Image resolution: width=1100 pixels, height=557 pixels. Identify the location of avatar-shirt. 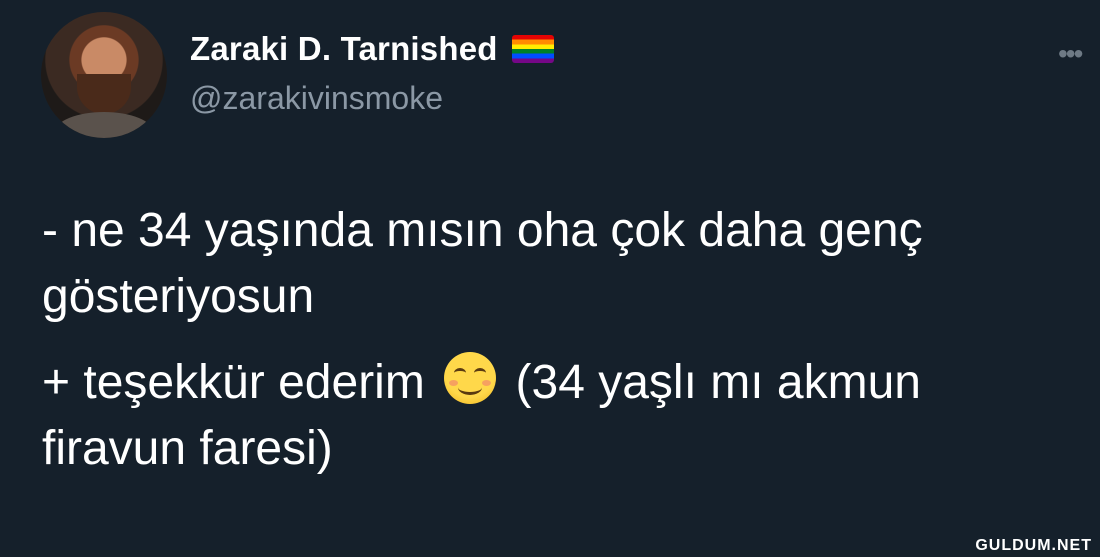
(104, 125).